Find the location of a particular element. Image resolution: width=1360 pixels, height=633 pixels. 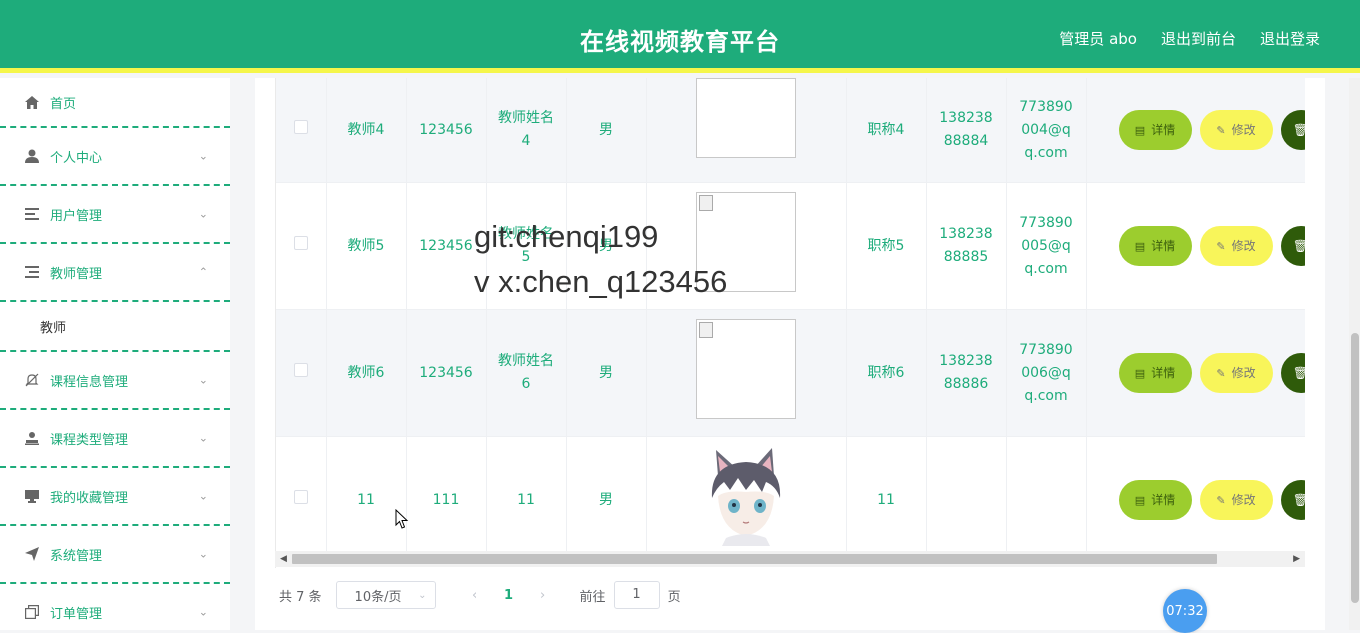

cell-name: 教师姓名5 is located at coordinates (526, 246).